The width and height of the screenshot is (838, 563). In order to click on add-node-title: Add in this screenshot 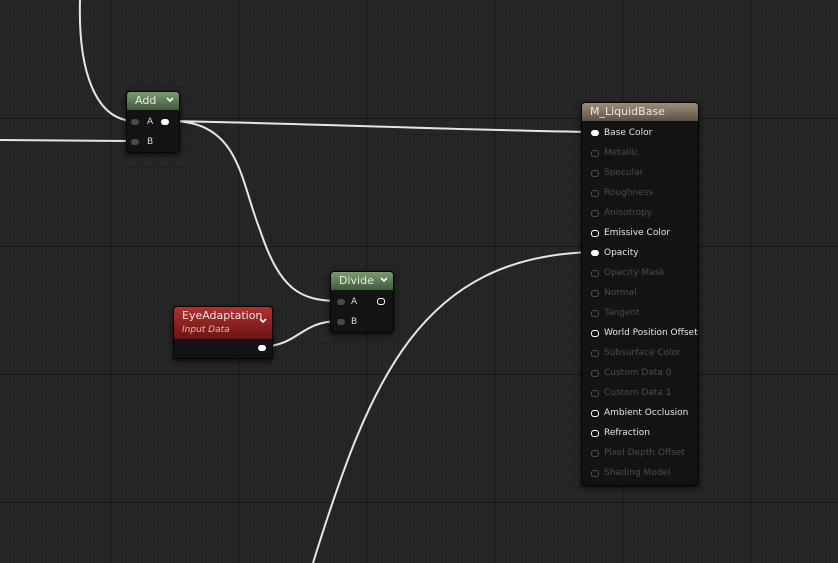, I will do `click(146, 100)`.